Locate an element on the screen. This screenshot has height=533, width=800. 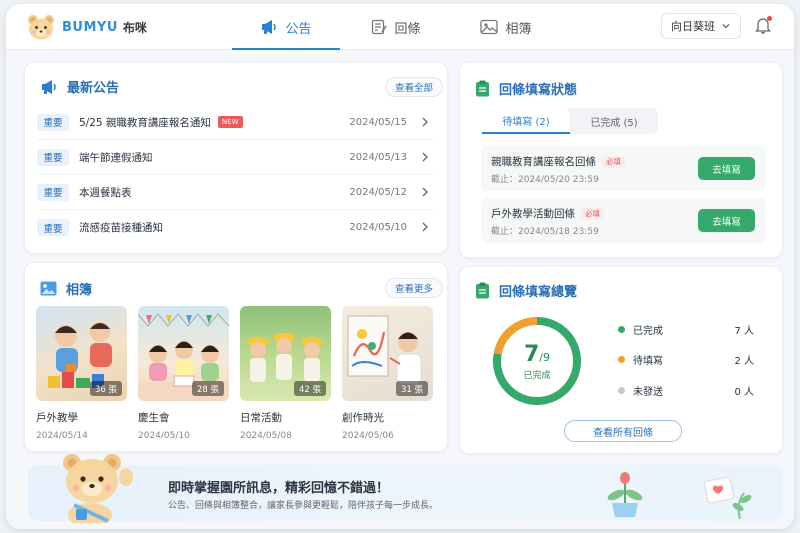
album-photo-birthday: 28 張 is located at coordinates (183, 353).